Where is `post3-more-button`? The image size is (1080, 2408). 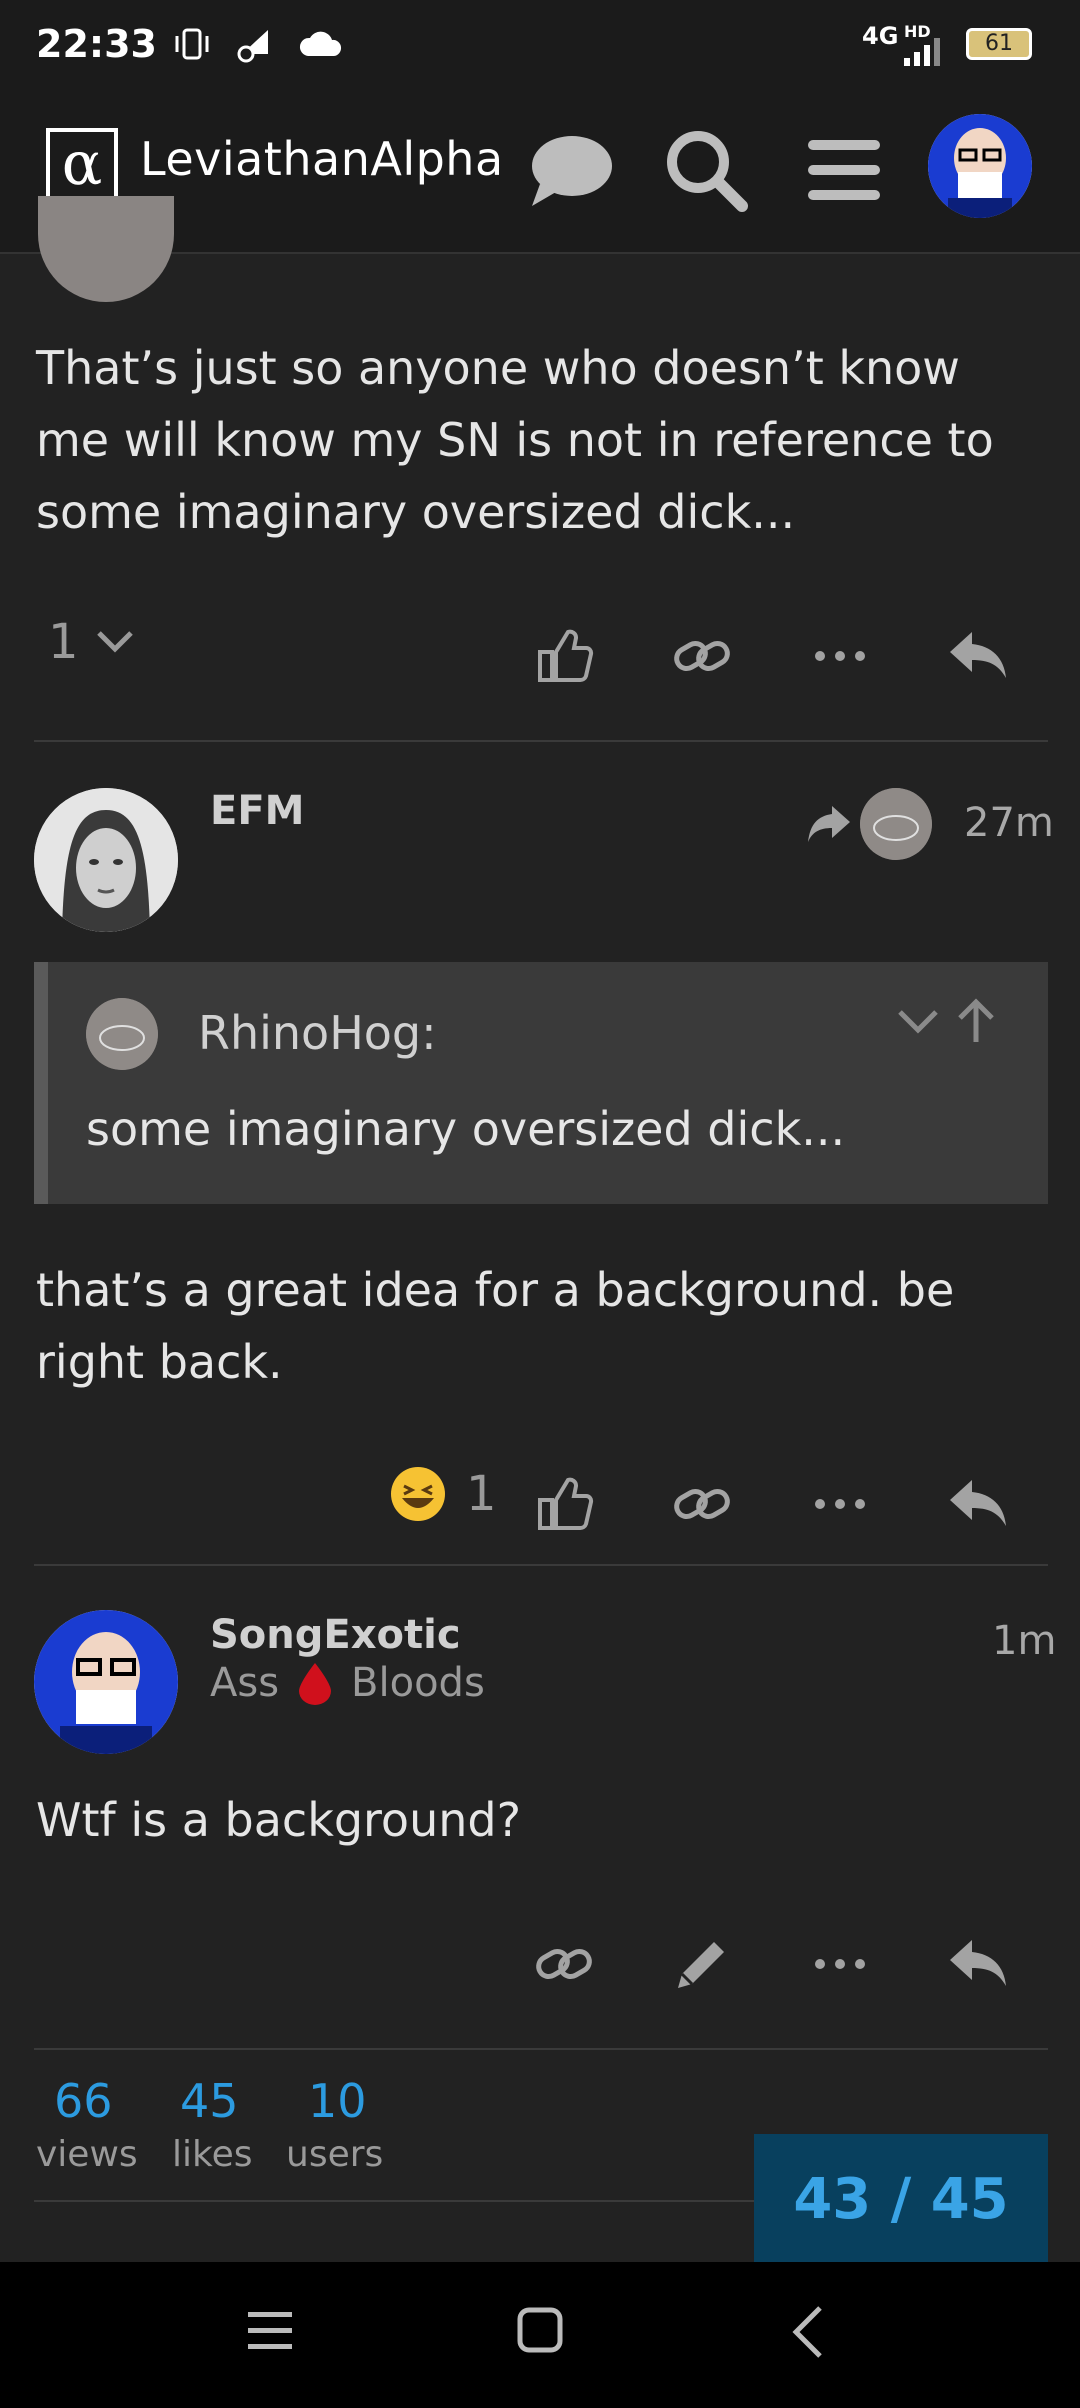
post3-more-button is located at coordinates (840, 1964).